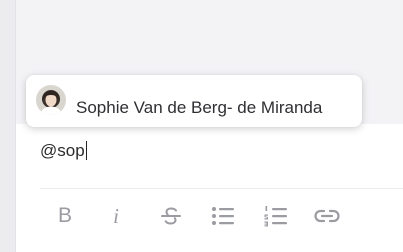  I want to click on link-button, so click(327, 216).